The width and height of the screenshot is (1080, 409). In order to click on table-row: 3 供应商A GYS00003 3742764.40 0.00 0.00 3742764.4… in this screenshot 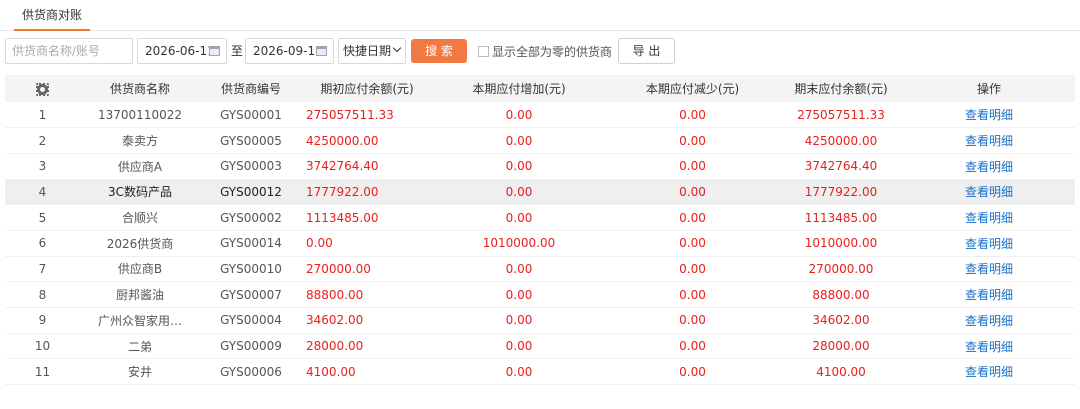, I will do `click(540, 166)`.